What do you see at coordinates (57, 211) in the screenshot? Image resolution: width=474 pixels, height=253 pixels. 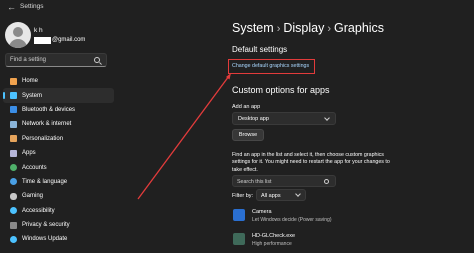 I see `sidebar-item-accessibility: Accessibility` at bounding box center [57, 211].